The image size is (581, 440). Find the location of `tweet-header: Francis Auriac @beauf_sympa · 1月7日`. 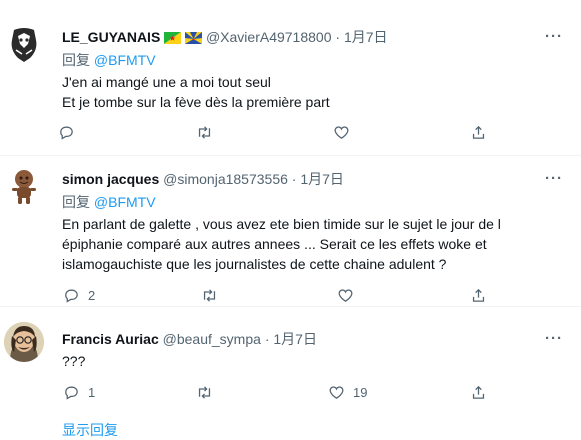

tweet-header: Francis Auriac @beauf_sympa · 1月7日 is located at coordinates (189, 339).